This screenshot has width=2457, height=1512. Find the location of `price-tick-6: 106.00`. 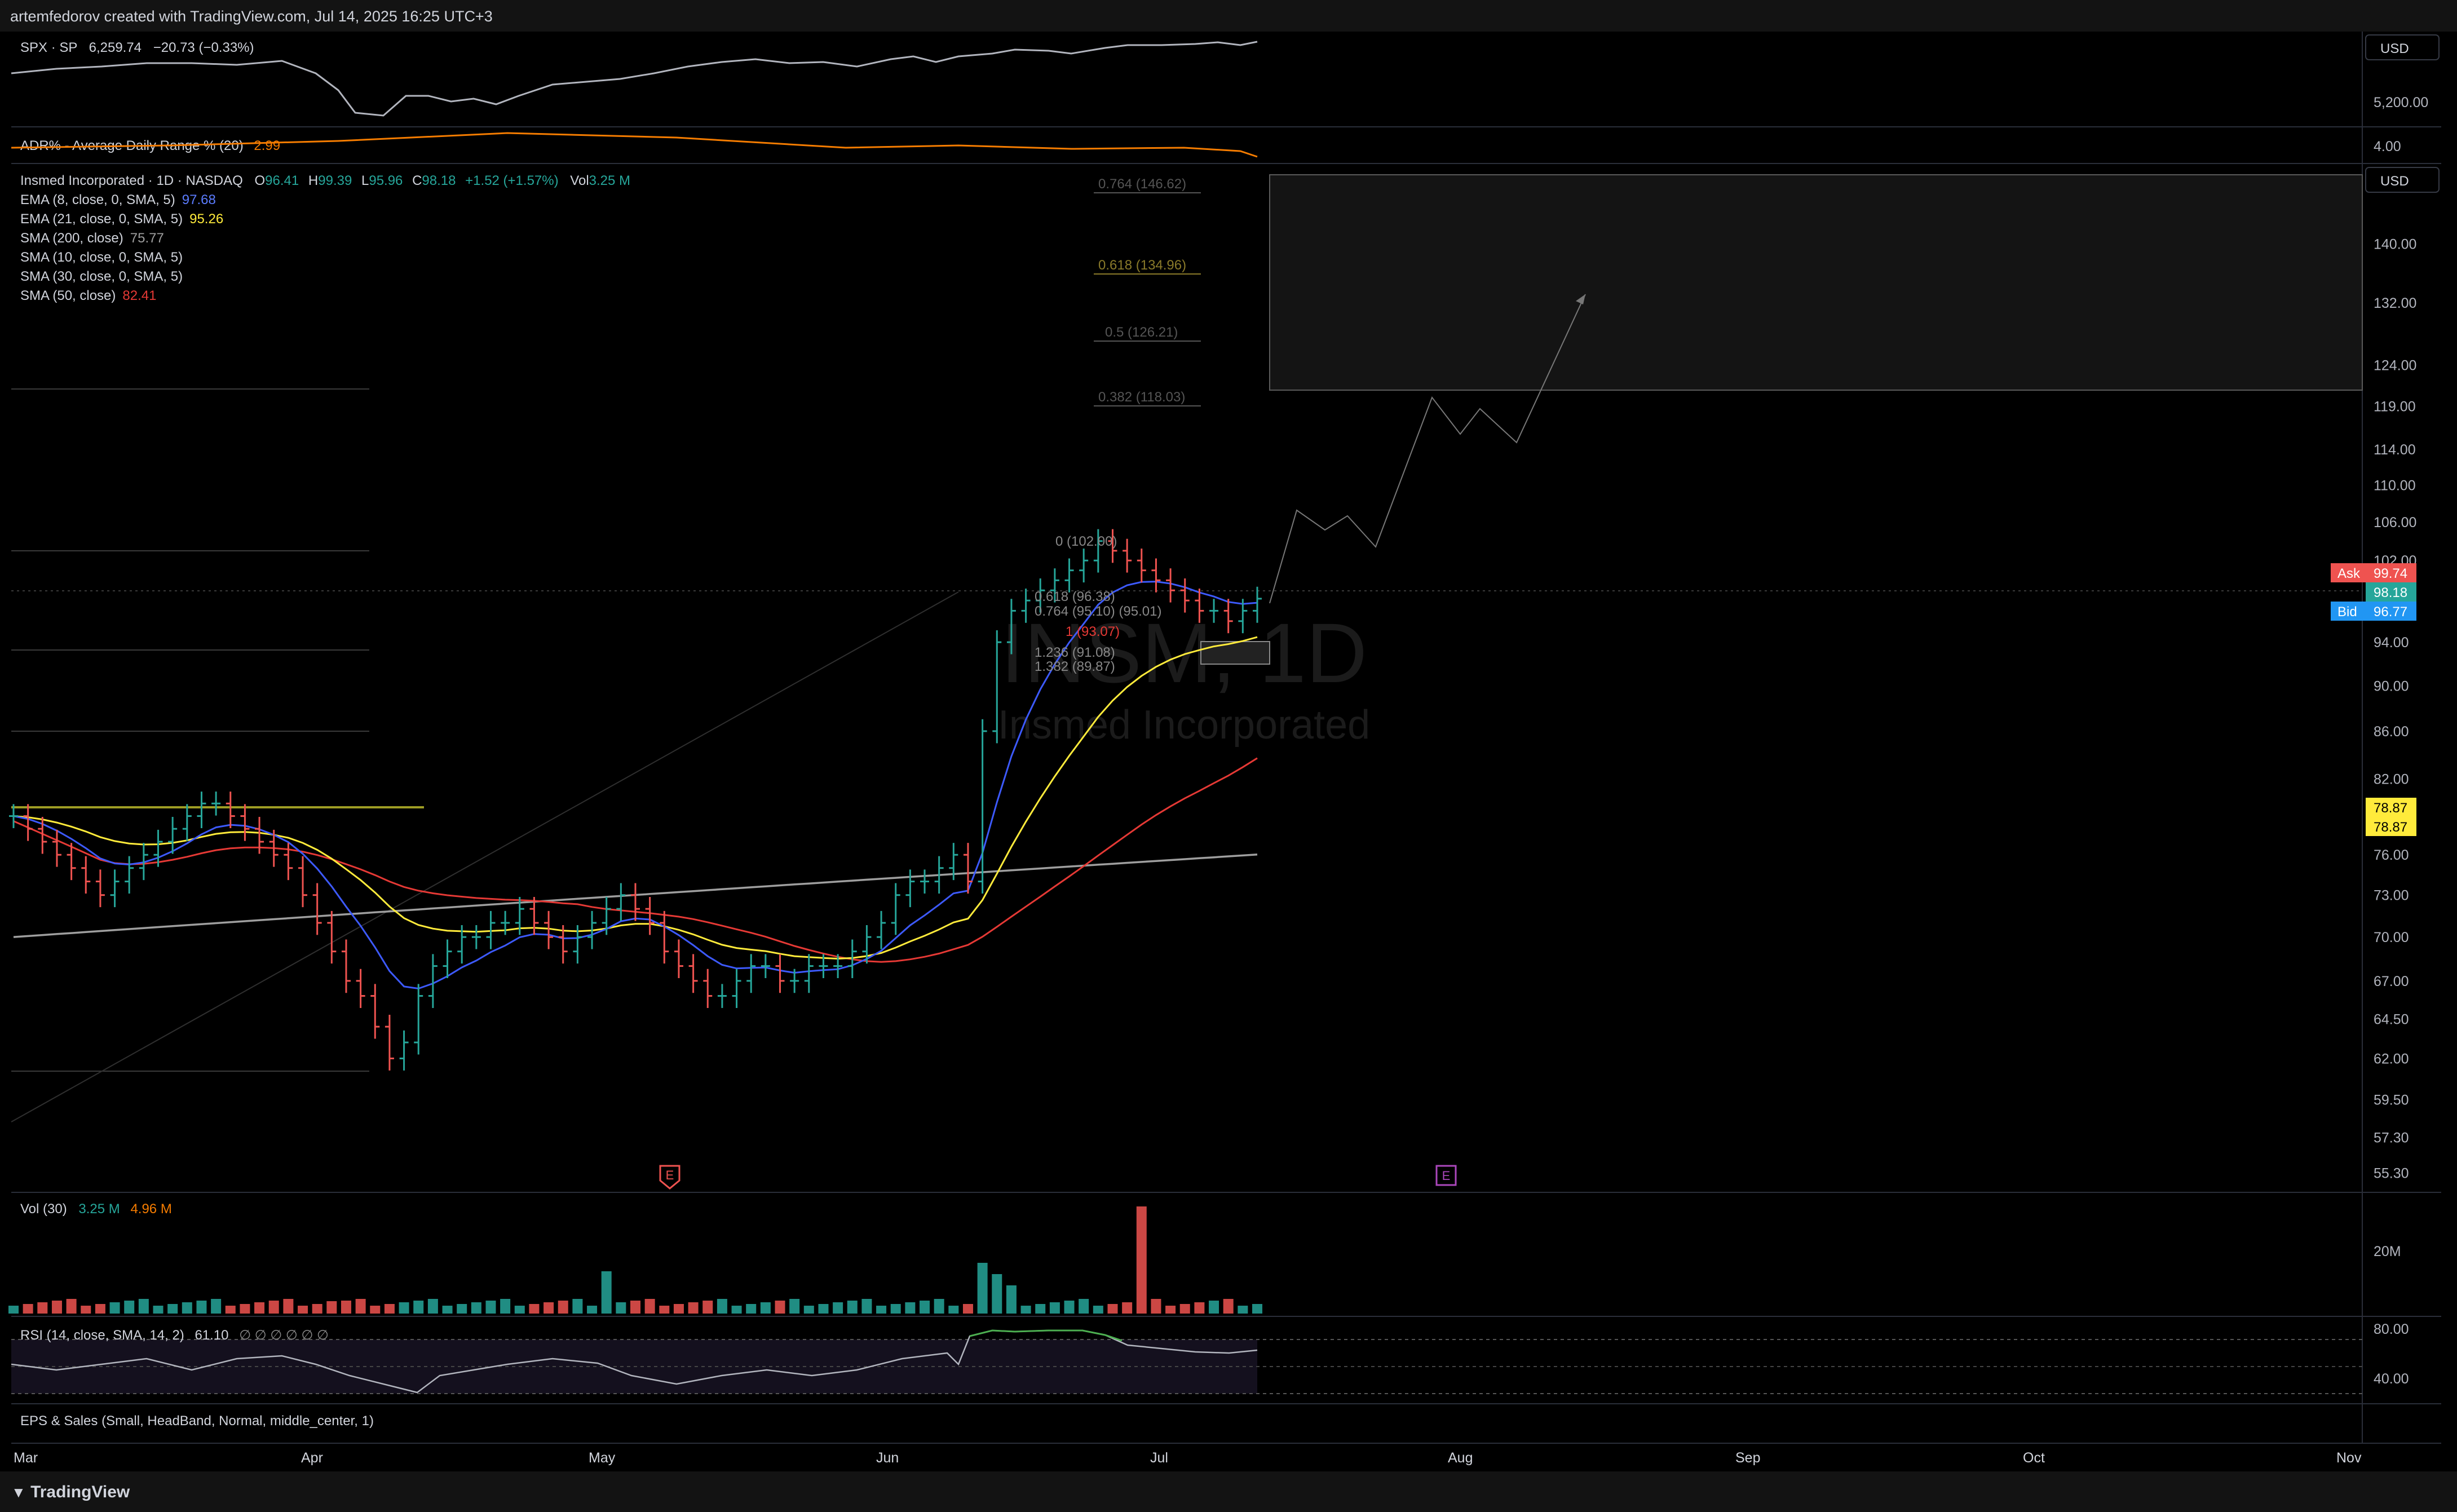

price-tick-6: 106.00 is located at coordinates (2395, 522).